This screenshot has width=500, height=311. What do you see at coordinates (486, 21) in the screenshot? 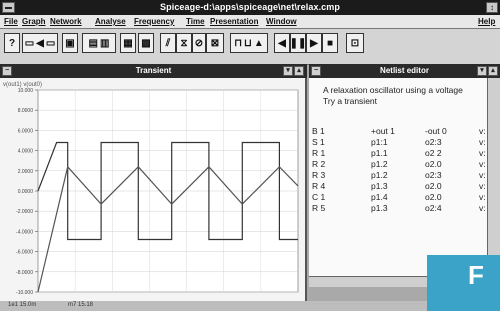
I see `menu-help: Help` at bounding box center [486, 21].